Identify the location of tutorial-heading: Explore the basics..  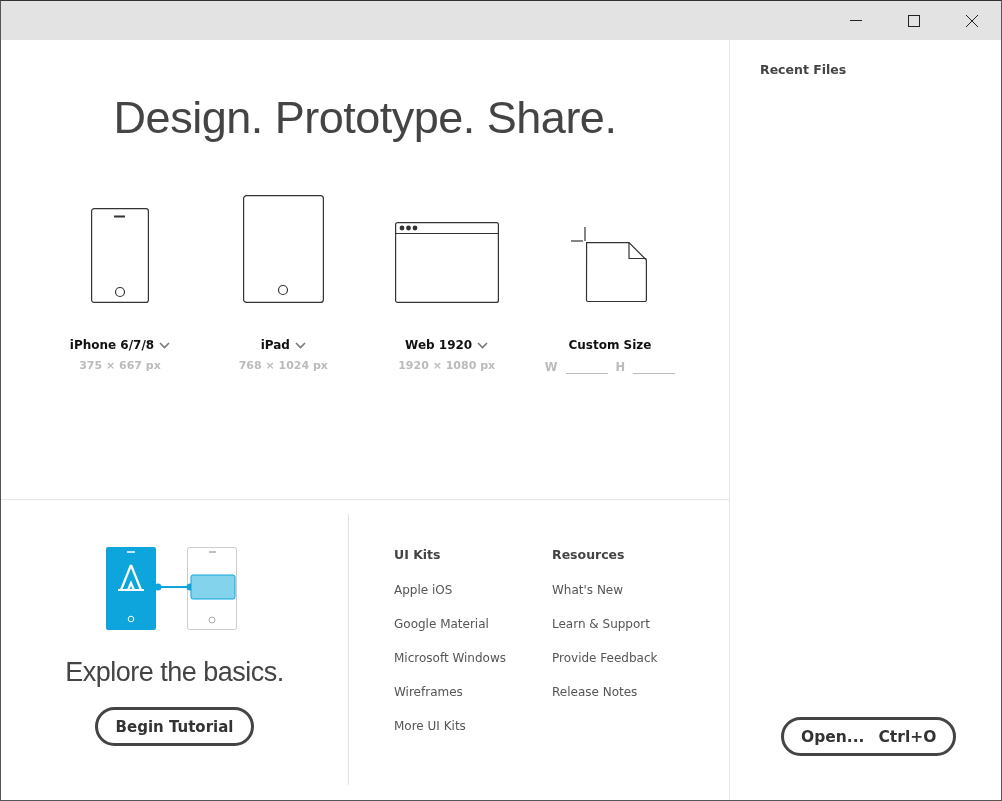
(174, 672).